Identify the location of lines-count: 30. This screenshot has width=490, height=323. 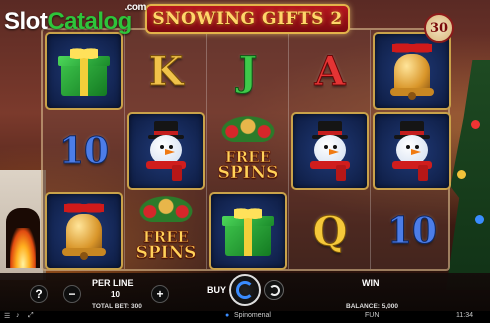
(439, 28).